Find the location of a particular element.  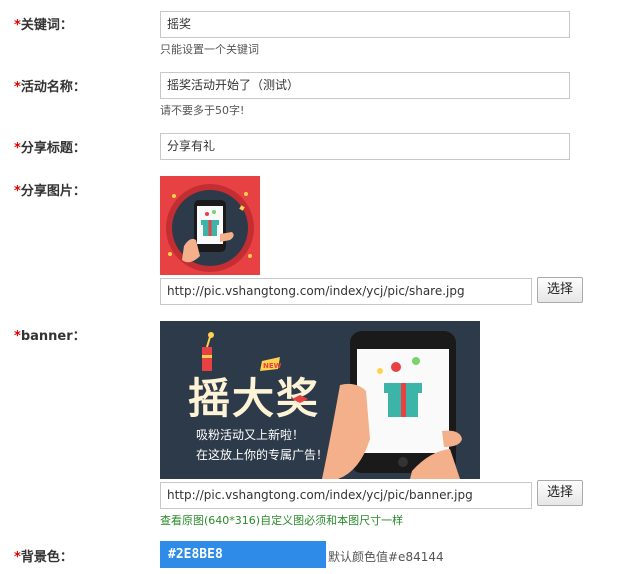

activity-name-label: *活动名称： is located at coordinates (50, 87).